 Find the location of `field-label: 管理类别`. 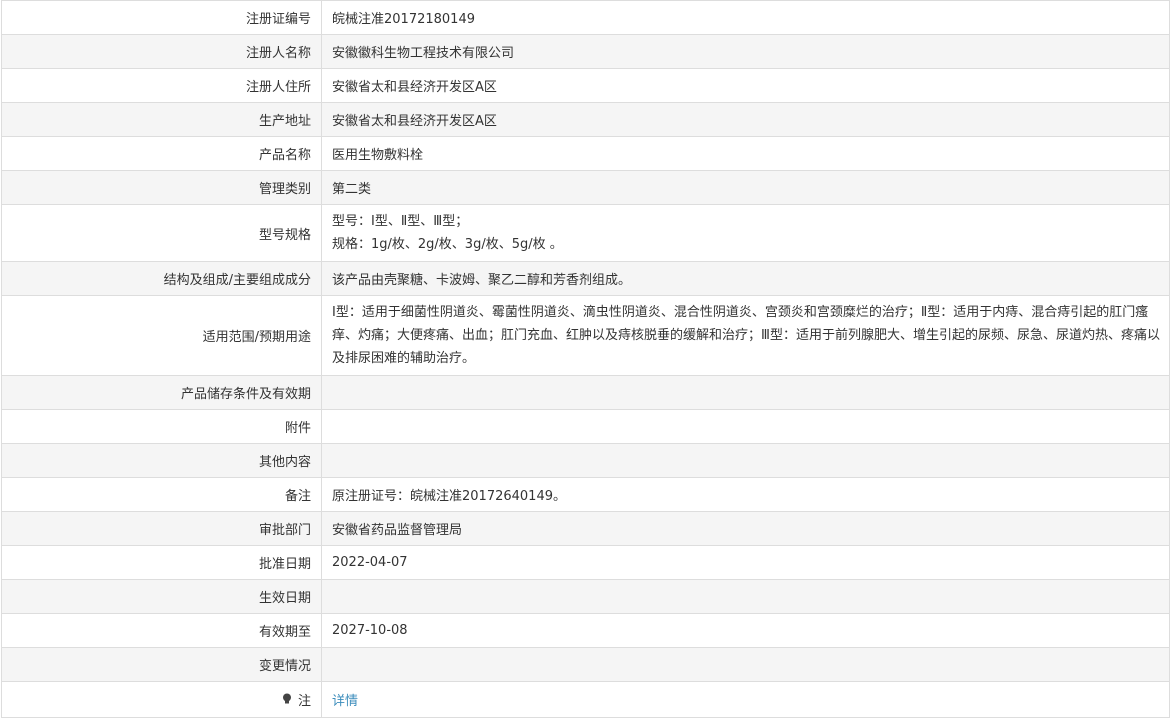

field-label: 管理类别 is located at coordinates (161, 187).